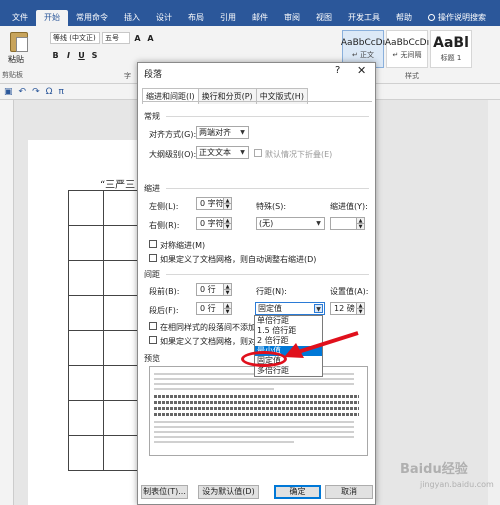 The image size is (500, 505). I want to click on by-label: 缩进值(Y):, so click(349, 206).